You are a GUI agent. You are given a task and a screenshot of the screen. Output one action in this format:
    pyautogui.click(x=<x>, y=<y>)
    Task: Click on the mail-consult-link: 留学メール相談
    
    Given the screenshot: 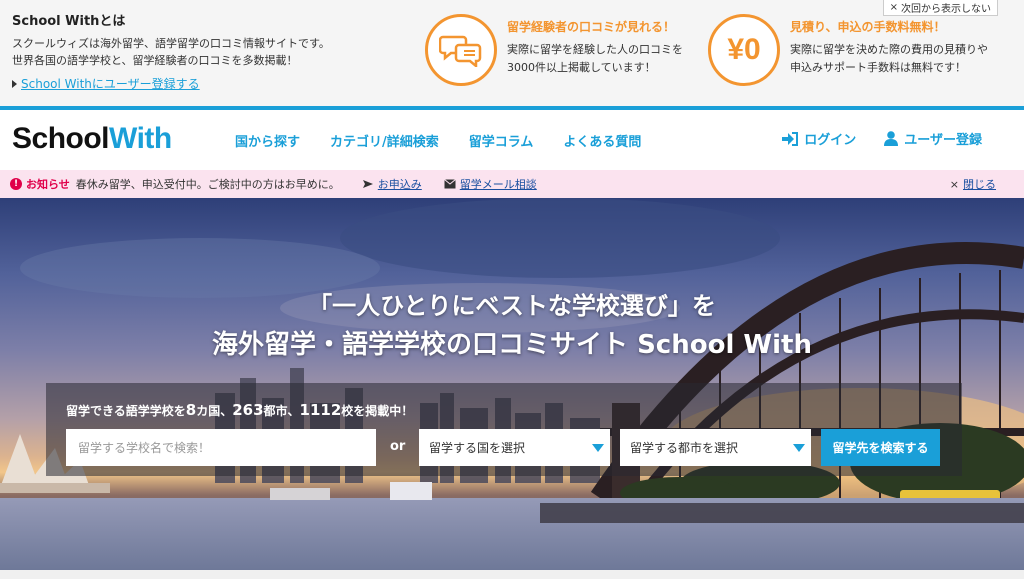 What is the action you would take?
    pyautogui.click(x=490, y=184)
    